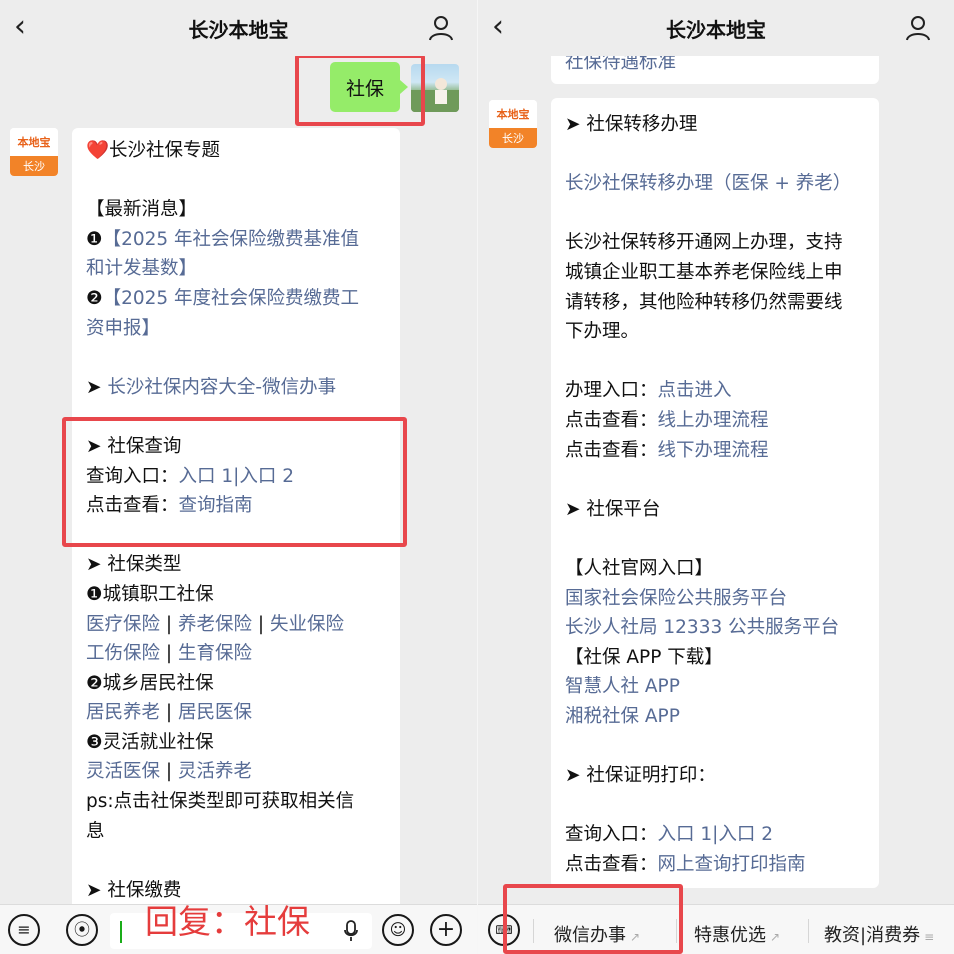 The width and height of the screenshot is (954, 954). Describe the element at coordinates (704, 243) in the screenshot. I see `transfer-desc-1: 长沙社保转移开通网上办理，支持` at that location.